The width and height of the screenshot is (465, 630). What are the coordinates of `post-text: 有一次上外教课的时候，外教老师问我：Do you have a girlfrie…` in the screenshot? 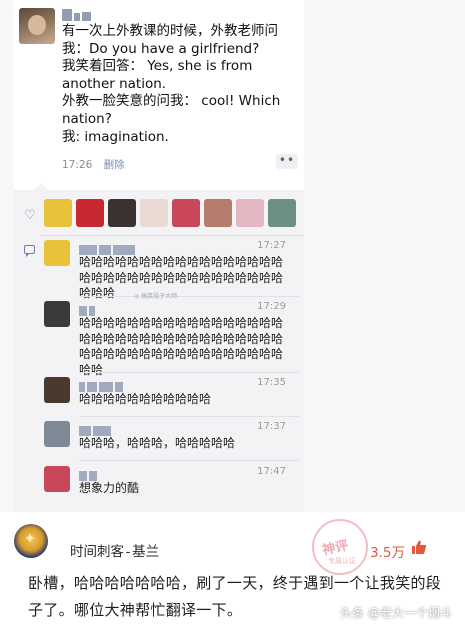 It's located at (171, 84).